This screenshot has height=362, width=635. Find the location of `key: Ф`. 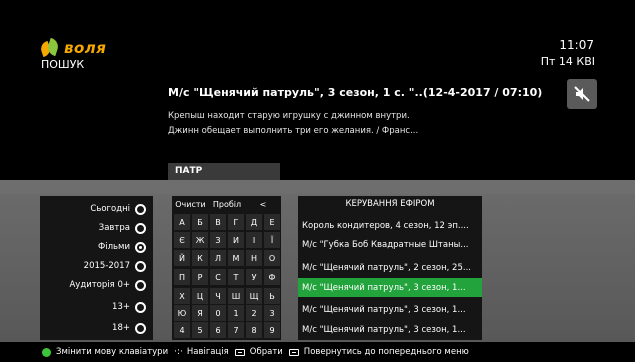

key: Ф is located at coordinates (272, 277).